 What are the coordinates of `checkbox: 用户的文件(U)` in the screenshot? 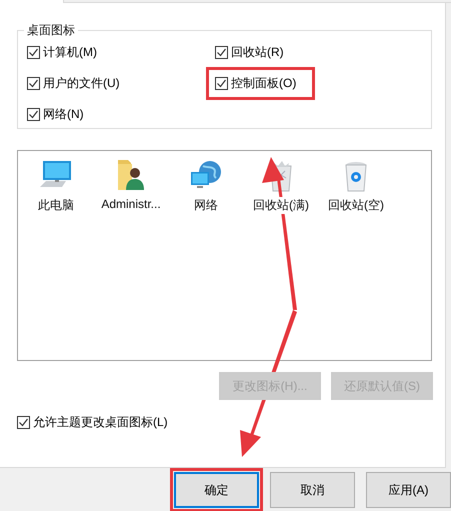 It's located at (73, 83).